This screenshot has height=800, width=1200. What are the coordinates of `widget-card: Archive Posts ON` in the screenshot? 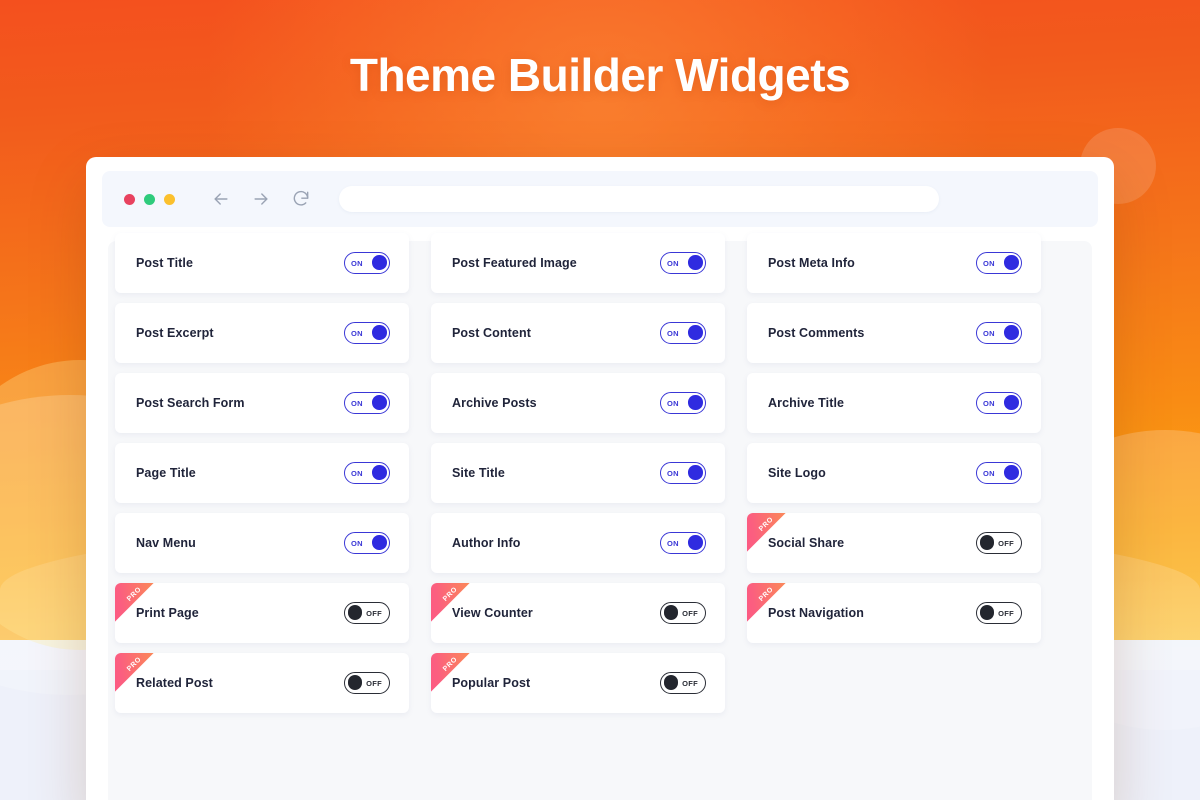 It's located at (578, 403).